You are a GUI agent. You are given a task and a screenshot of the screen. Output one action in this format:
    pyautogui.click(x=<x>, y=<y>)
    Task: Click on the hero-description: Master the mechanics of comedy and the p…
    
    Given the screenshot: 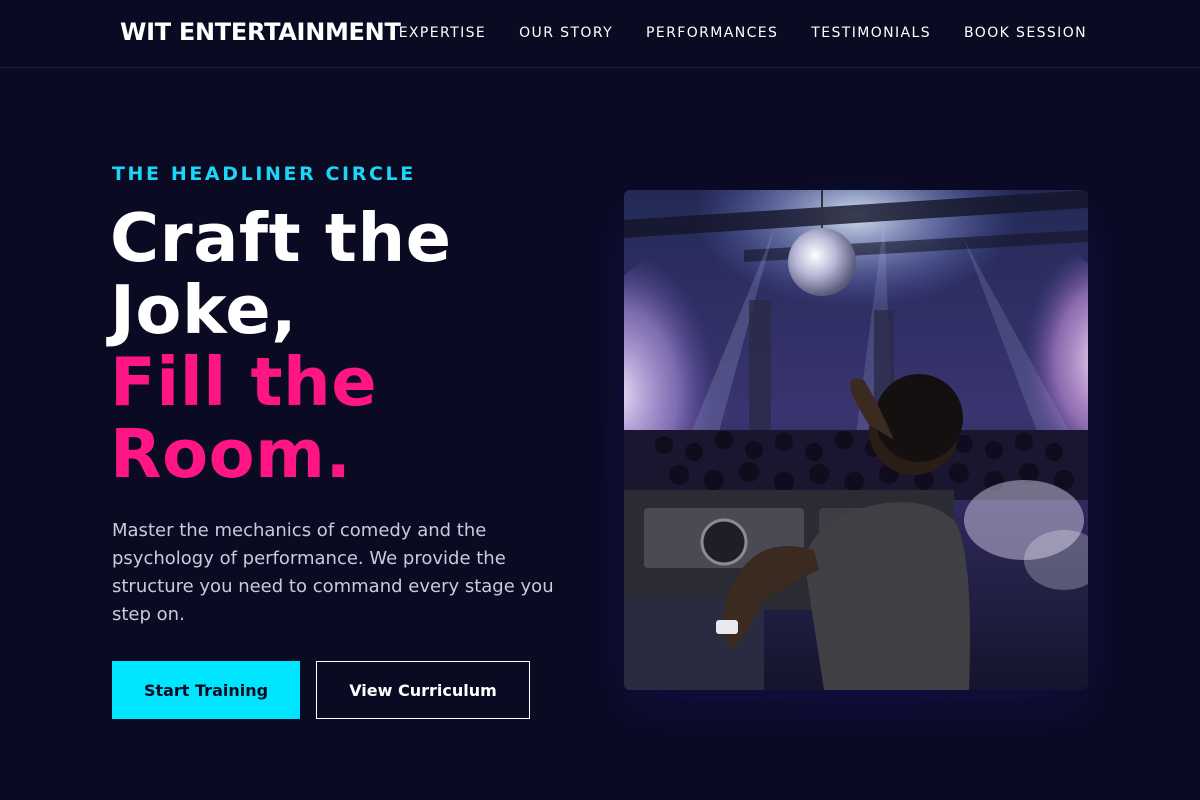 What is the action you would take?
    pyautogui.click(x=333, y=572)
    